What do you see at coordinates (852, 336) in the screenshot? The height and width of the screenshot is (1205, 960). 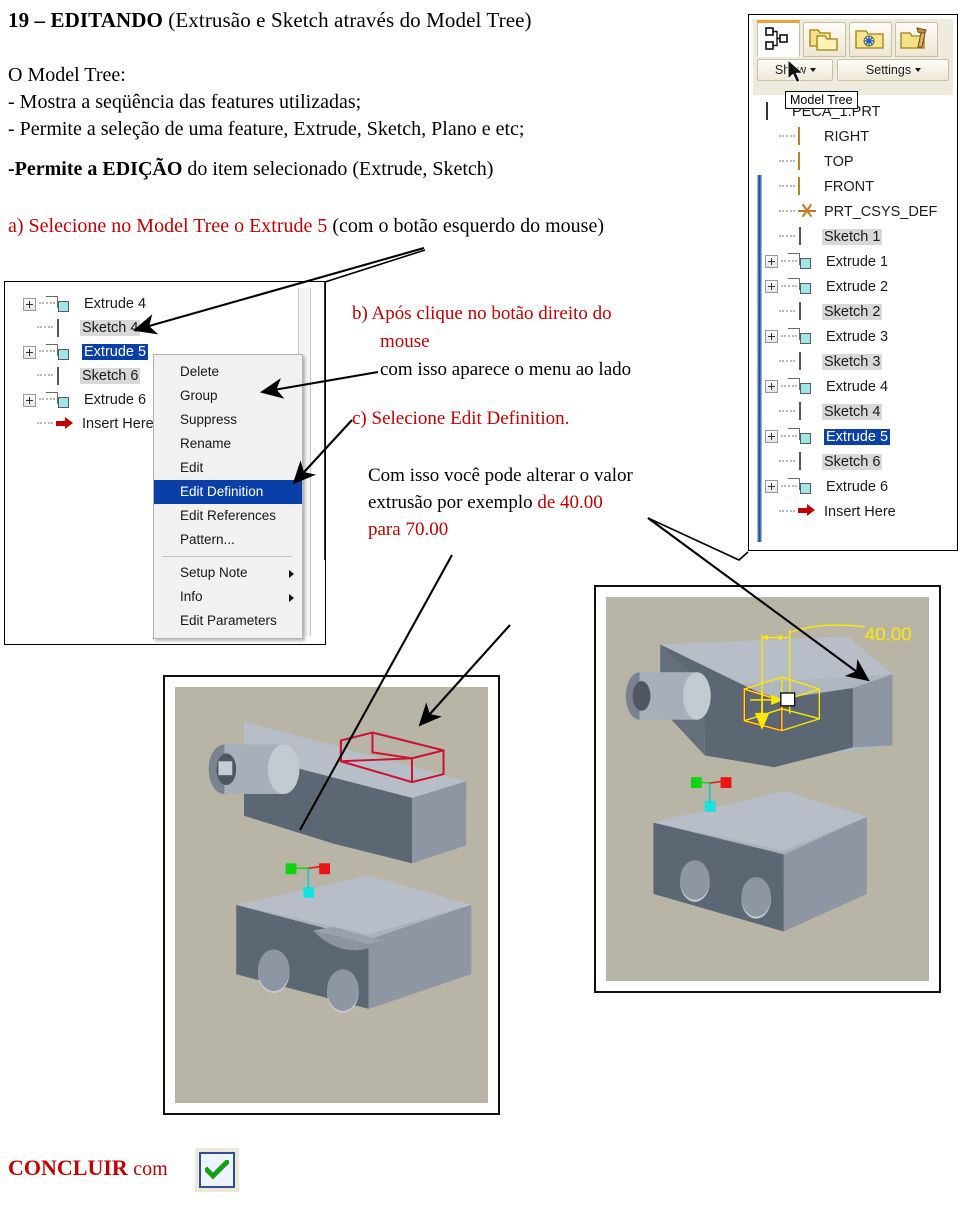 I see `tree-item-extrude-3: Extrude 3` at bounding box center [852, 336].